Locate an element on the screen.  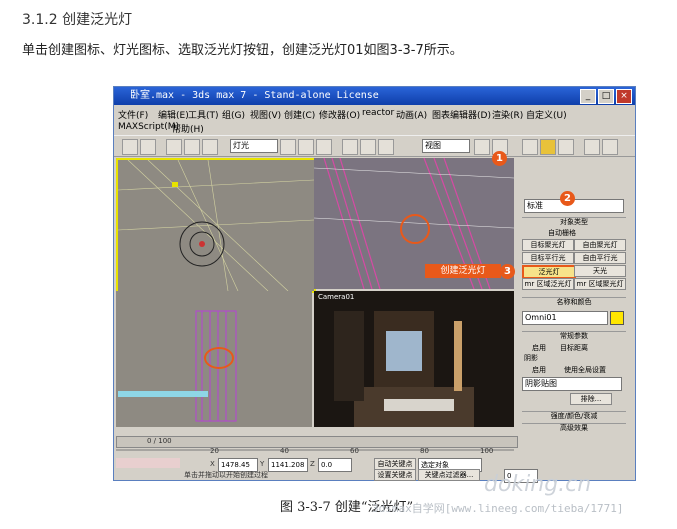
angle-snap-icon is located at coordinates (548, 147).